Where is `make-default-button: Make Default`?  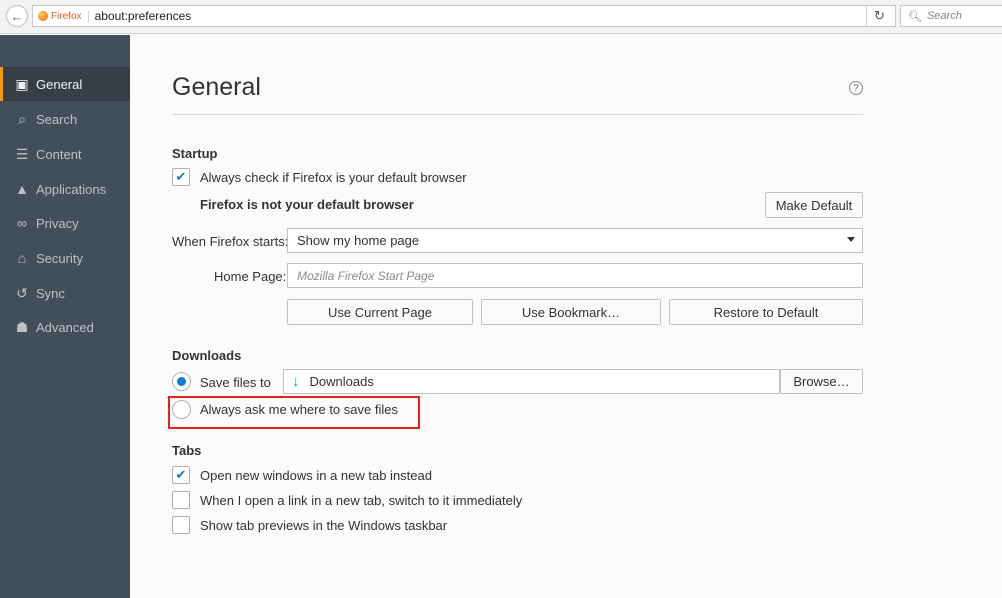 make-default-button: Make Default is located at coordinates (814, 205).